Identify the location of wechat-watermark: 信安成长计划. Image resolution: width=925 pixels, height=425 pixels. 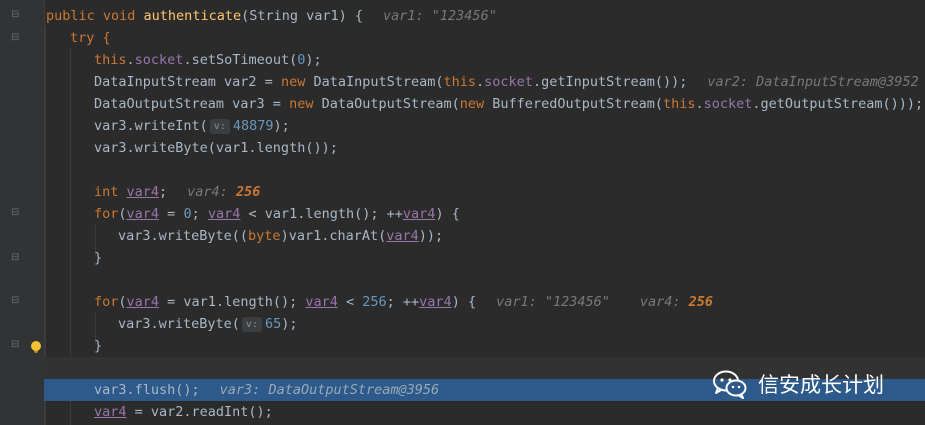
(798, 384).